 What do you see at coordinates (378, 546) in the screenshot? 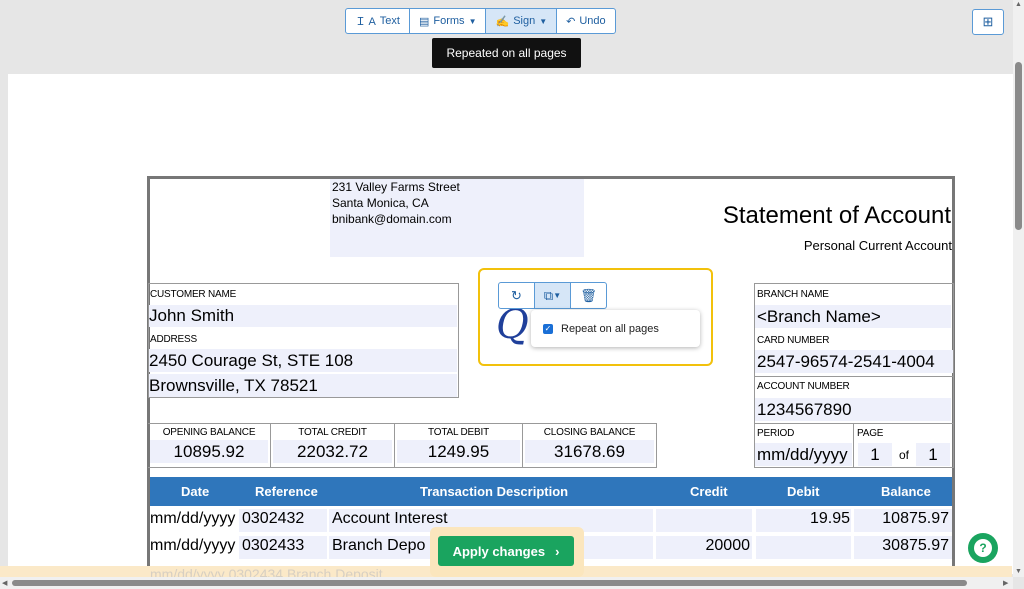
I see `row2-description: Branch Depo` at bounding box center [378, 546].